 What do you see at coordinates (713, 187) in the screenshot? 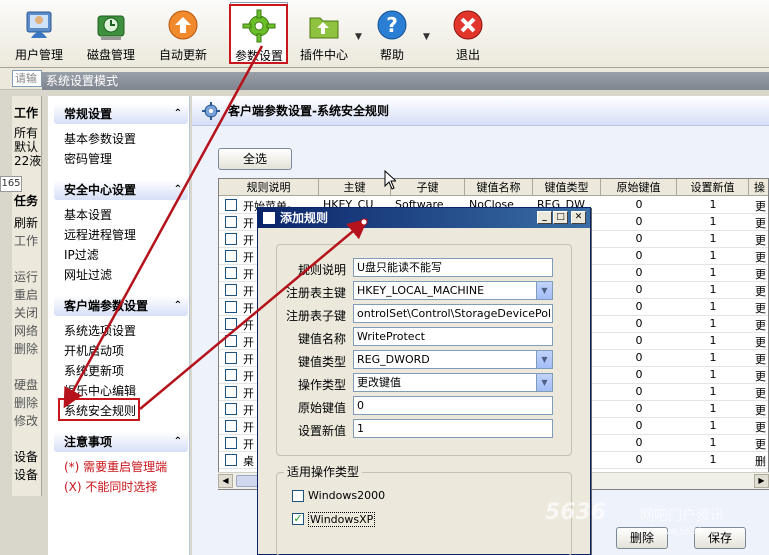
I see `column-header: 设置新值` at bounding box center [713, 187].